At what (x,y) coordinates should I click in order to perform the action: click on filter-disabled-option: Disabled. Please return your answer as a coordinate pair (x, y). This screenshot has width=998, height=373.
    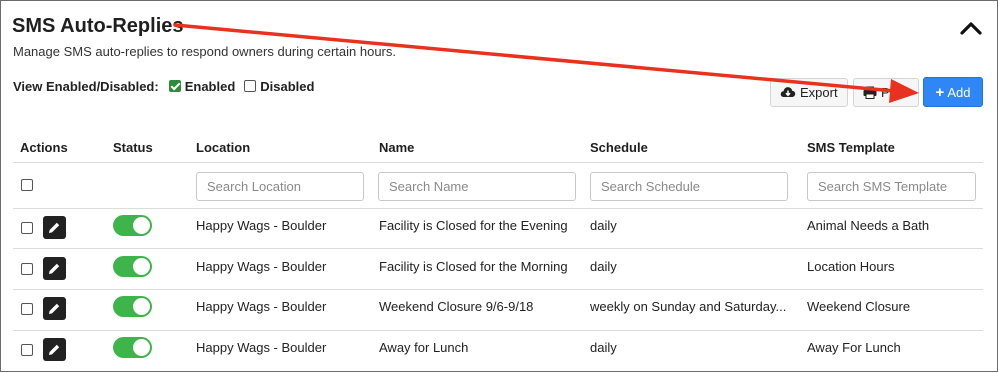
    Looking at the image, I should click on (279, 86).